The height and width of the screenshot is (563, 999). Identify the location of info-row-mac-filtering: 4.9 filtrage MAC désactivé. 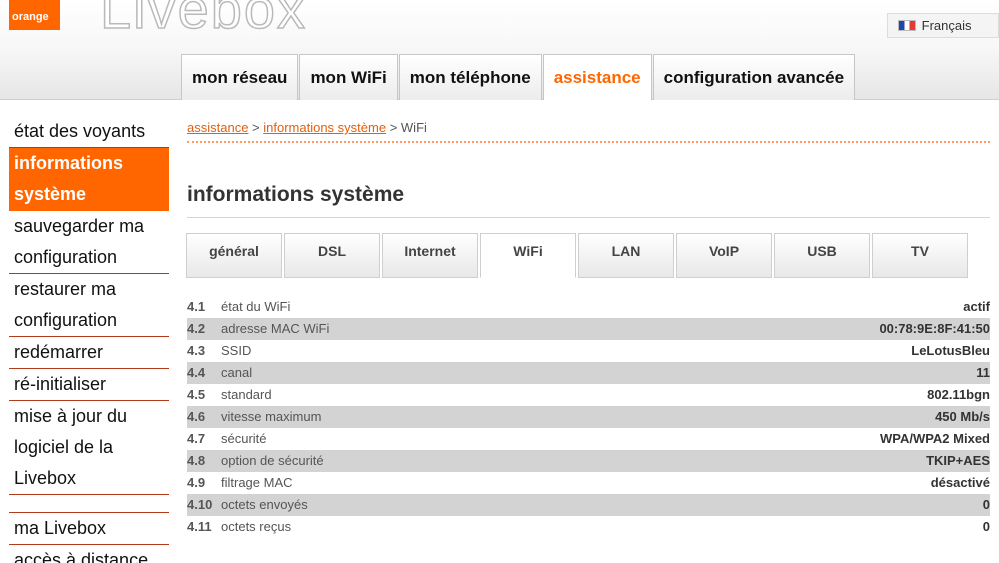
(588, 483).